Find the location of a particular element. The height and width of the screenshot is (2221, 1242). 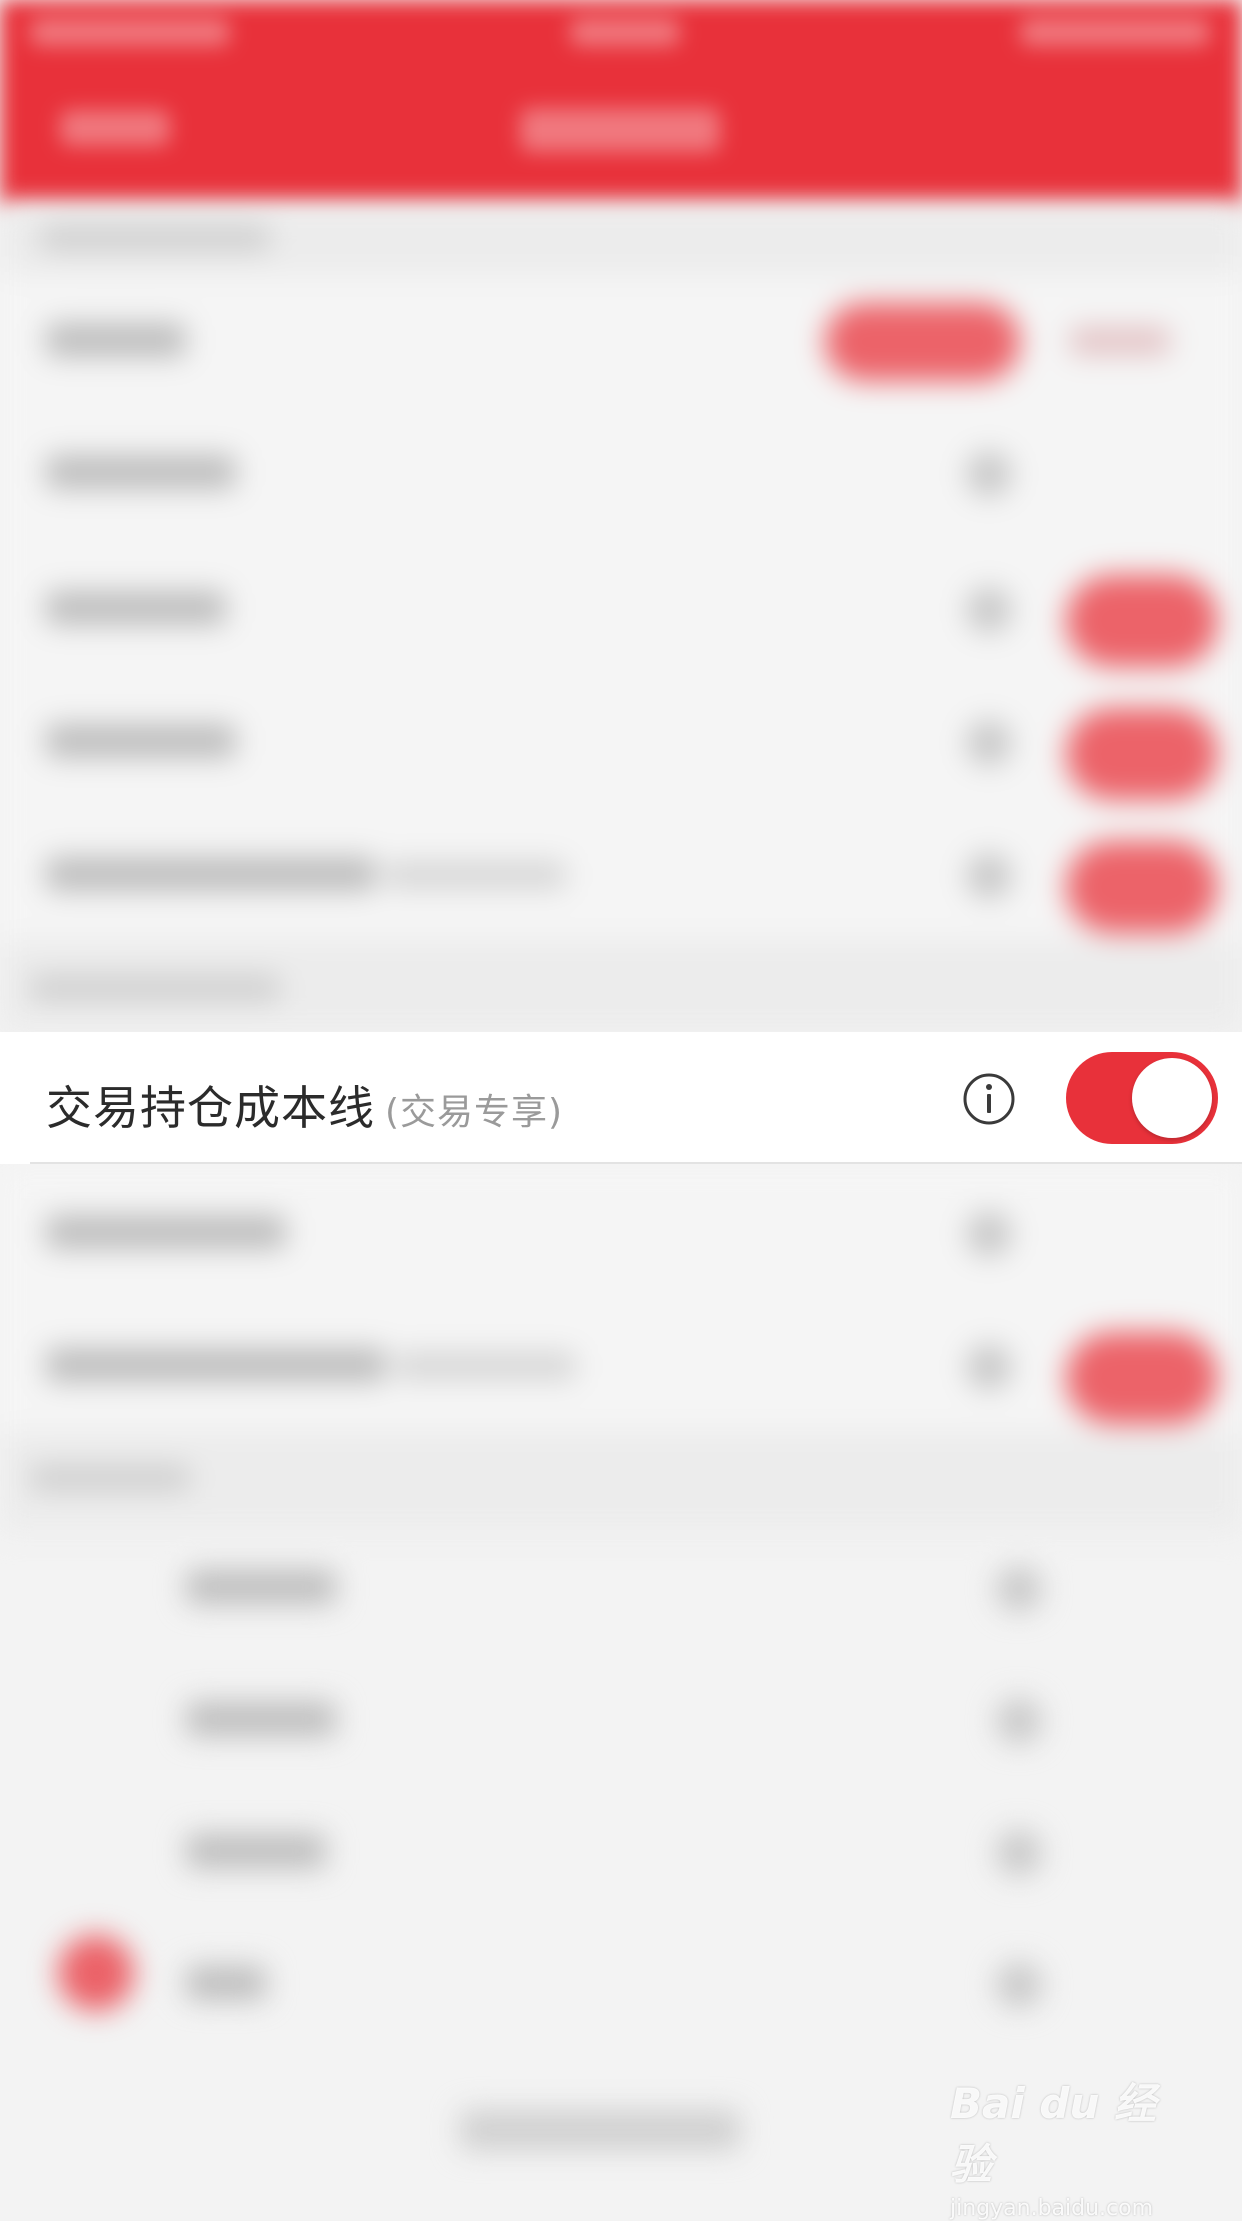

watermark: Bai du 经验 jingyan.baidu.com is located at coordinates (1070, 2145).